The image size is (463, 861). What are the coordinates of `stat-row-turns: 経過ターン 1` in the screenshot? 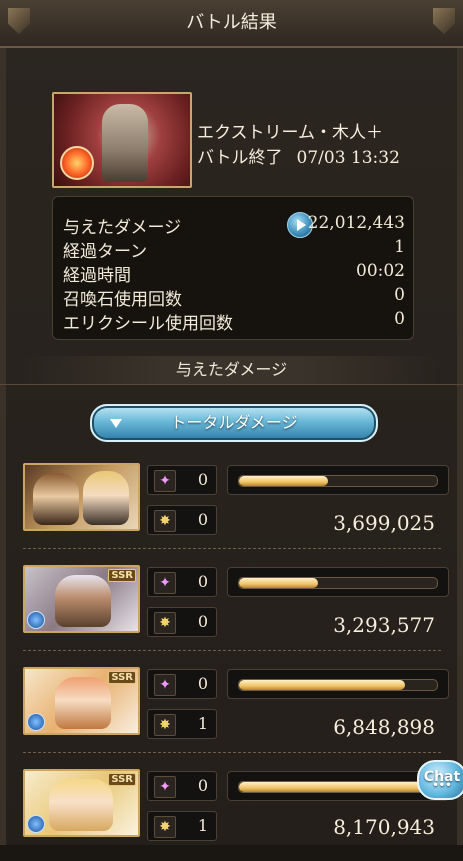 It's located at (234, 249).